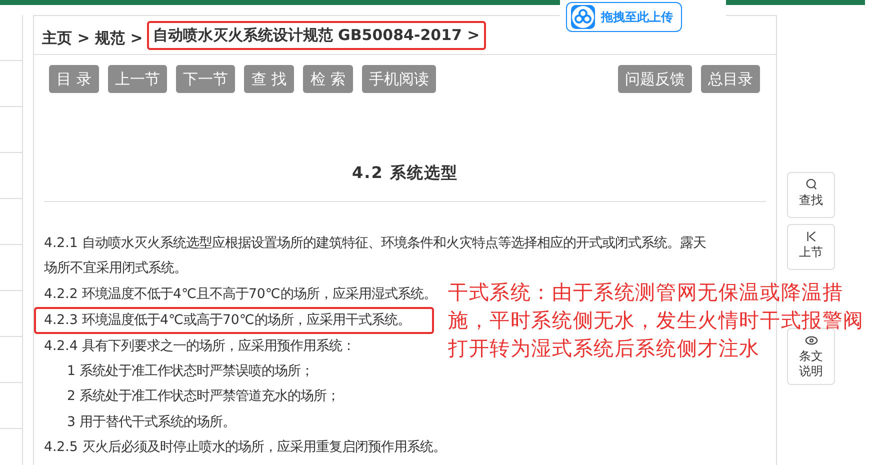 The image size is (890, 465). I want to click on toolbar-button: 目 录, so click(74, 79).